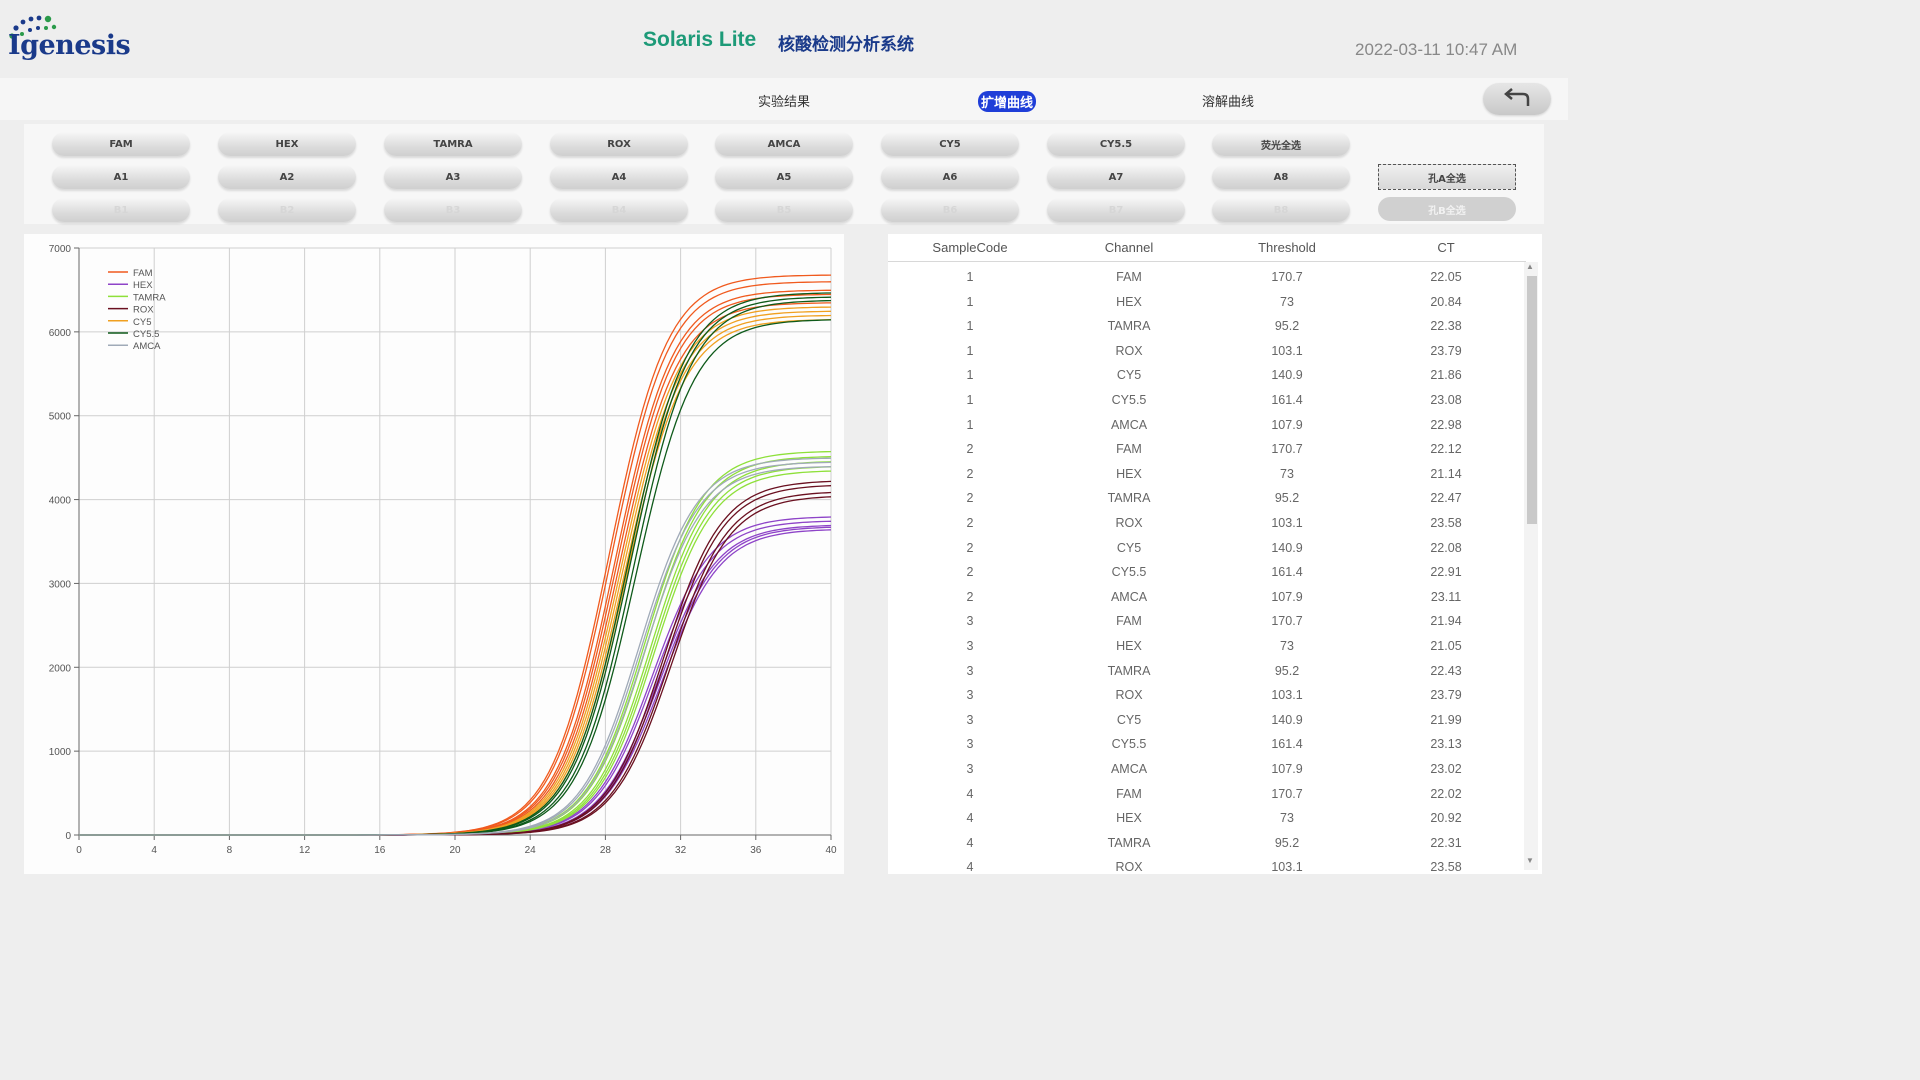  I want to click on well-button-b6: B6, so click(950, 210).